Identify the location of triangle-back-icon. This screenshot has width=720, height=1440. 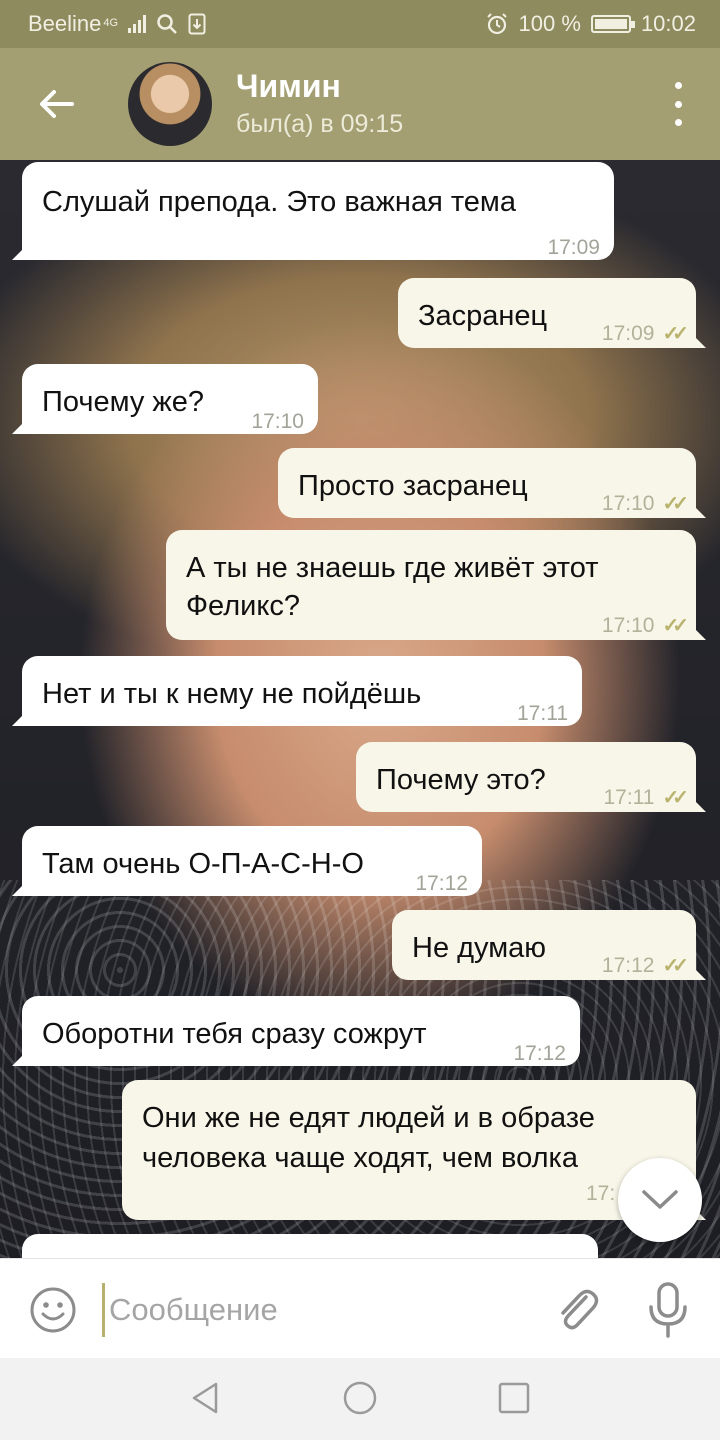
(205, 1398).